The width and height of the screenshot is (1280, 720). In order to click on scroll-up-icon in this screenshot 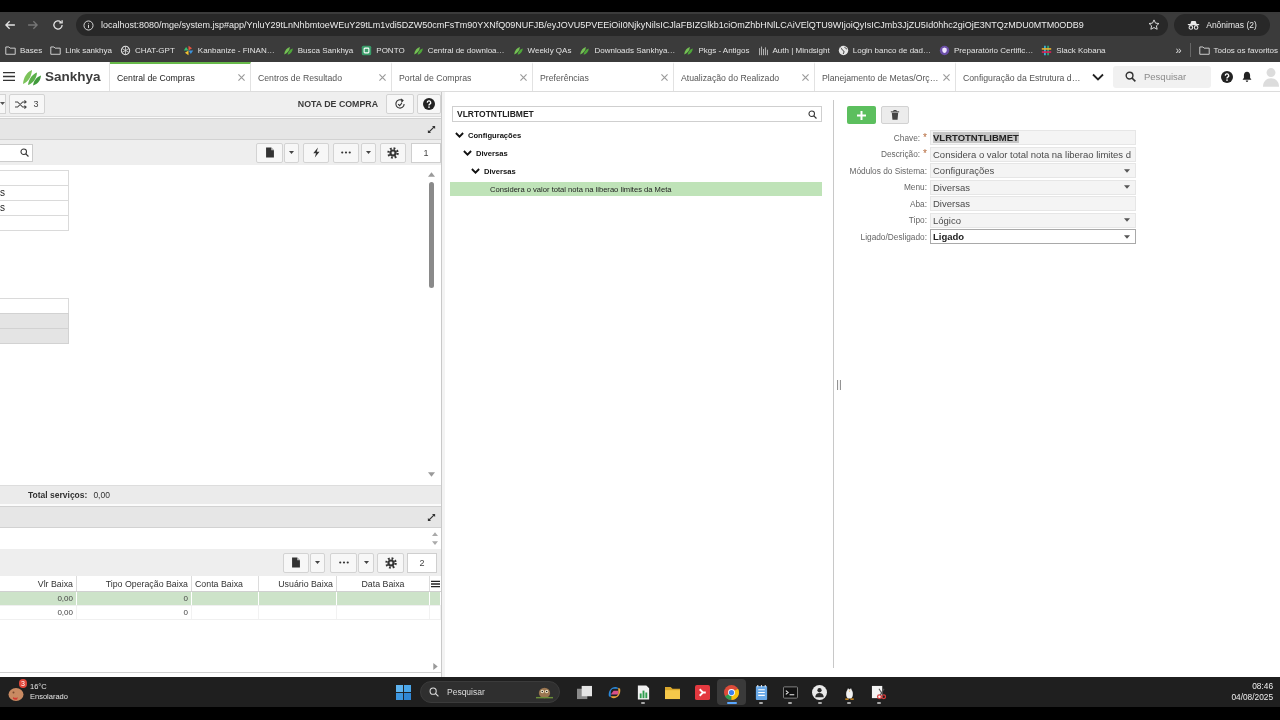, I will do `click(431, 174)`.